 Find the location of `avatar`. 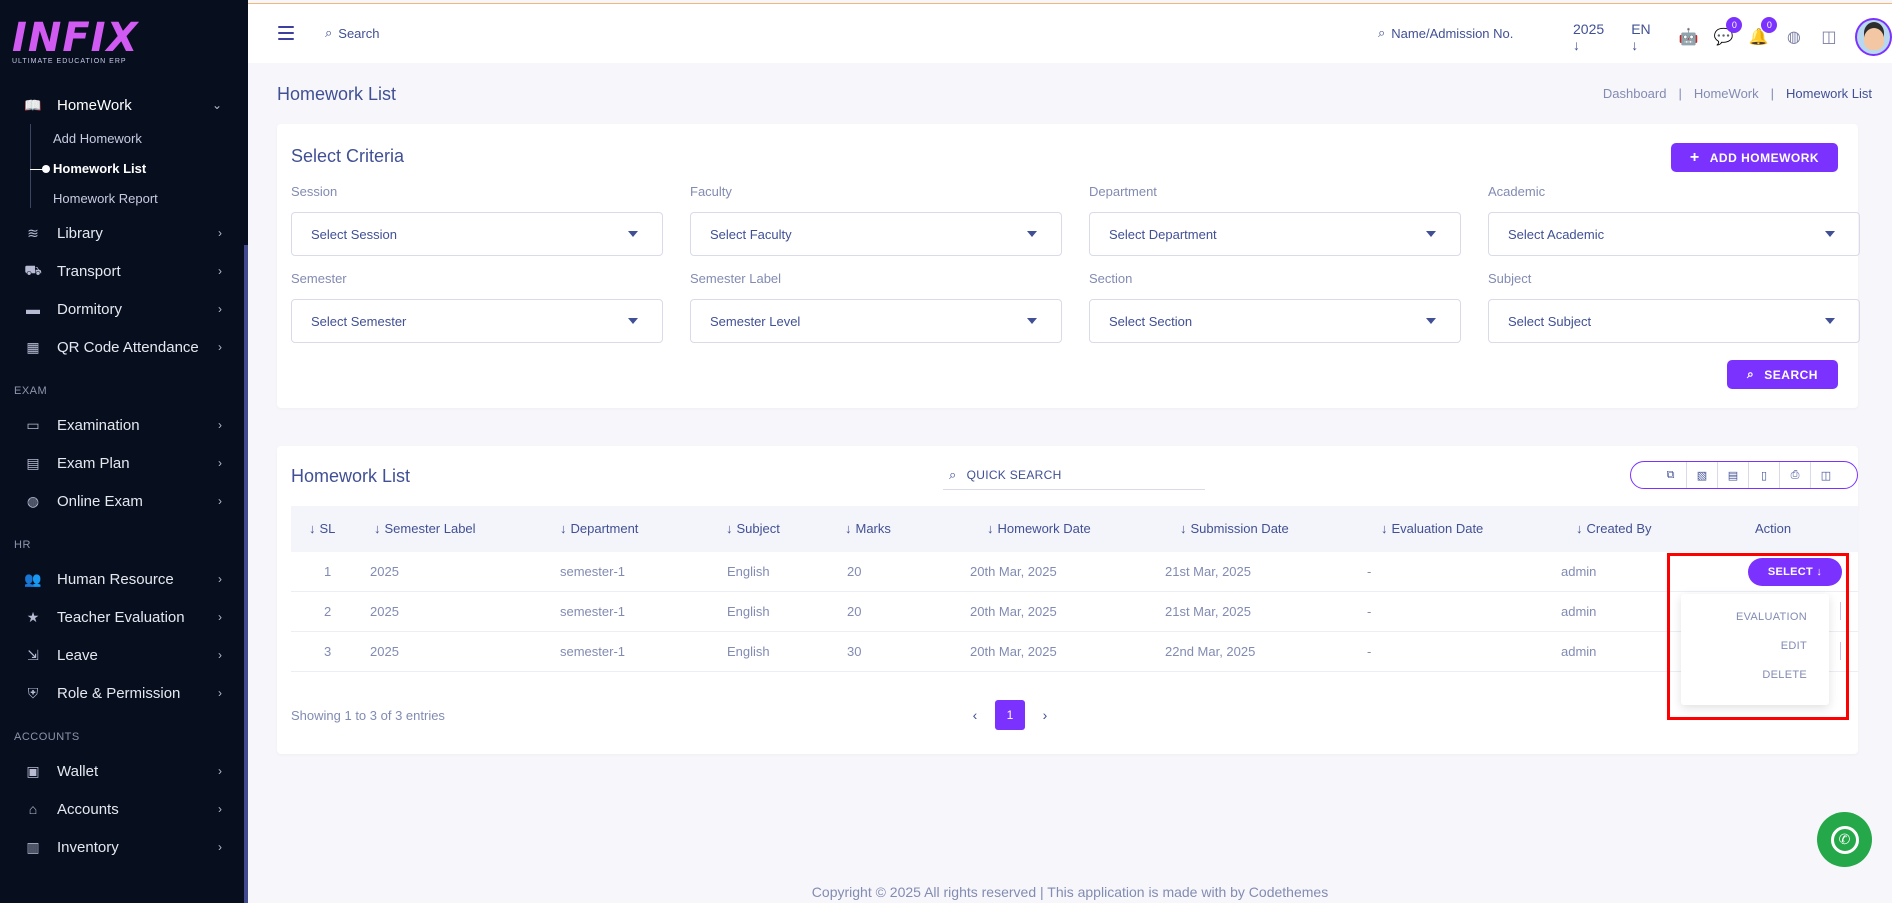

avatar is located at coordinates (1873, 37).